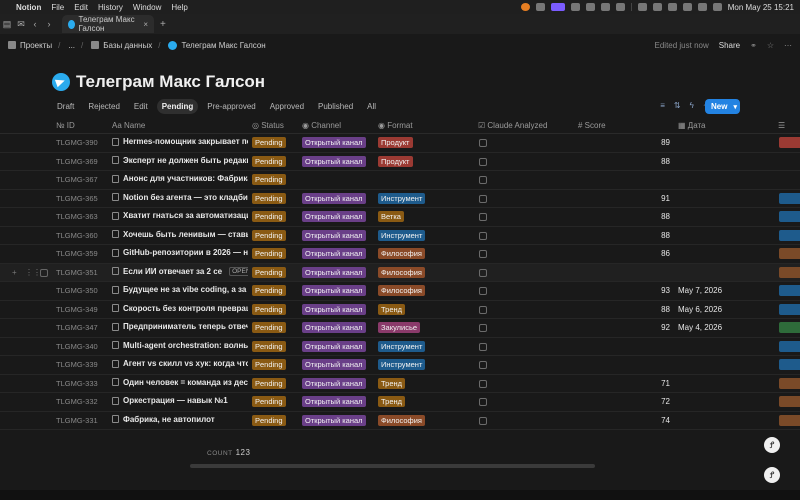 The image size is (800, 500). Describe the element at coordinates (180, 160) in the screenshot. I see `row-name: Эксперт не должен быть редакцией` at that location.